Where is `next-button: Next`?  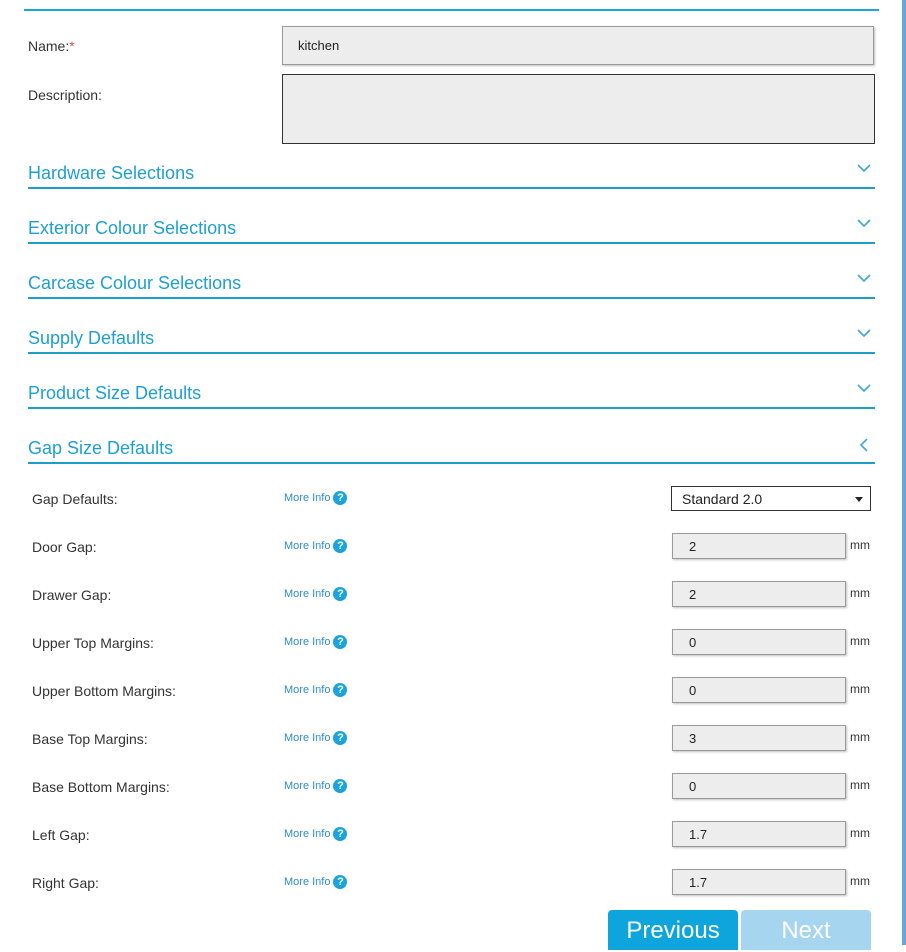 next-button: Next is located at coordinates (806, 930).